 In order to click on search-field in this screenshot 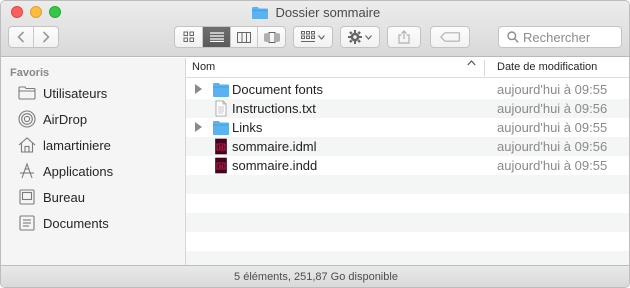, I will do `click(560, 37)`.